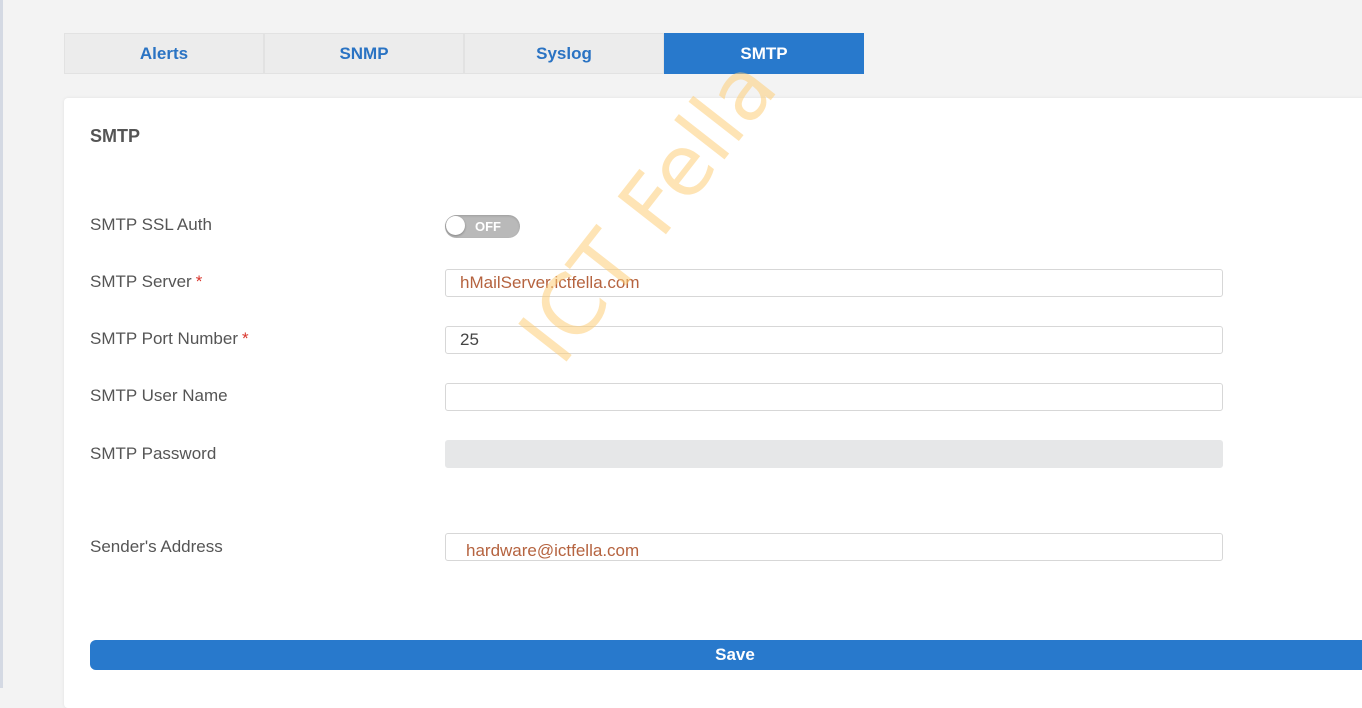 The width and height of the screenshot is (1362, 708). I want to click on tab-smtp: SMTP, so click(764, 53).